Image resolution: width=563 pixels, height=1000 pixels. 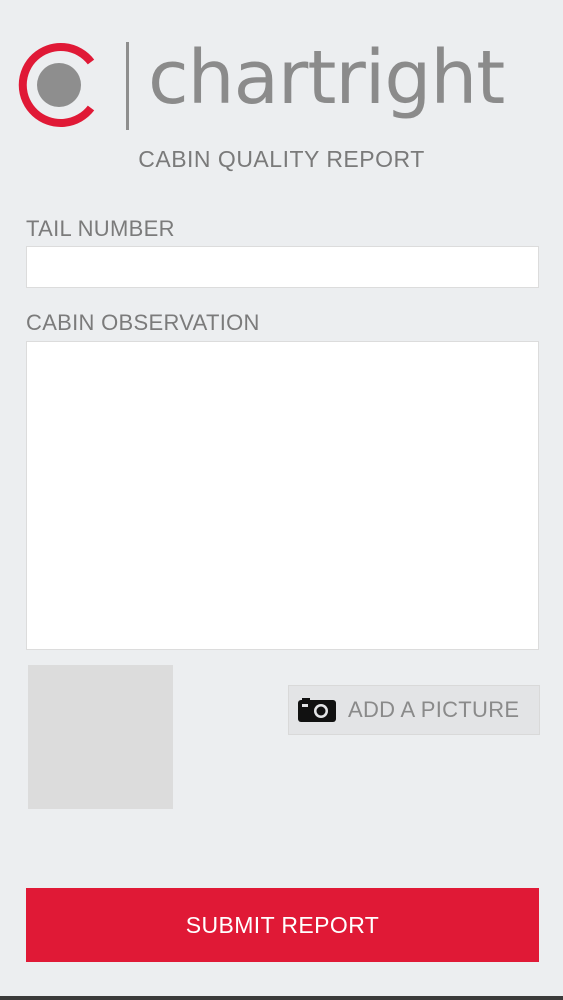 What do you see at coordinates (100, 228) in the screenshot?
I see `tail-number-label: TAIL NUMBER` at bounding box center [100, 228].